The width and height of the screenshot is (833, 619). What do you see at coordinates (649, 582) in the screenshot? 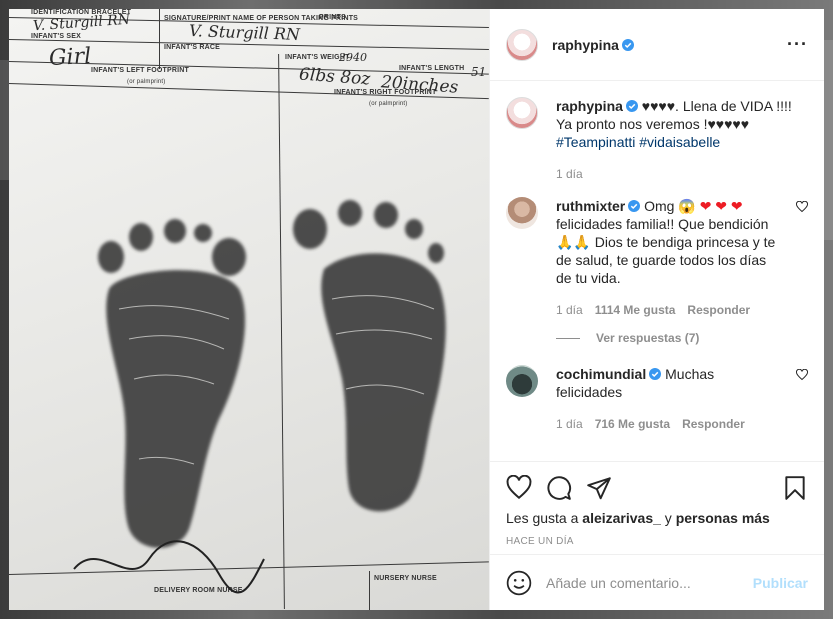
I see `comment-input` at bounding box center [649, 582].